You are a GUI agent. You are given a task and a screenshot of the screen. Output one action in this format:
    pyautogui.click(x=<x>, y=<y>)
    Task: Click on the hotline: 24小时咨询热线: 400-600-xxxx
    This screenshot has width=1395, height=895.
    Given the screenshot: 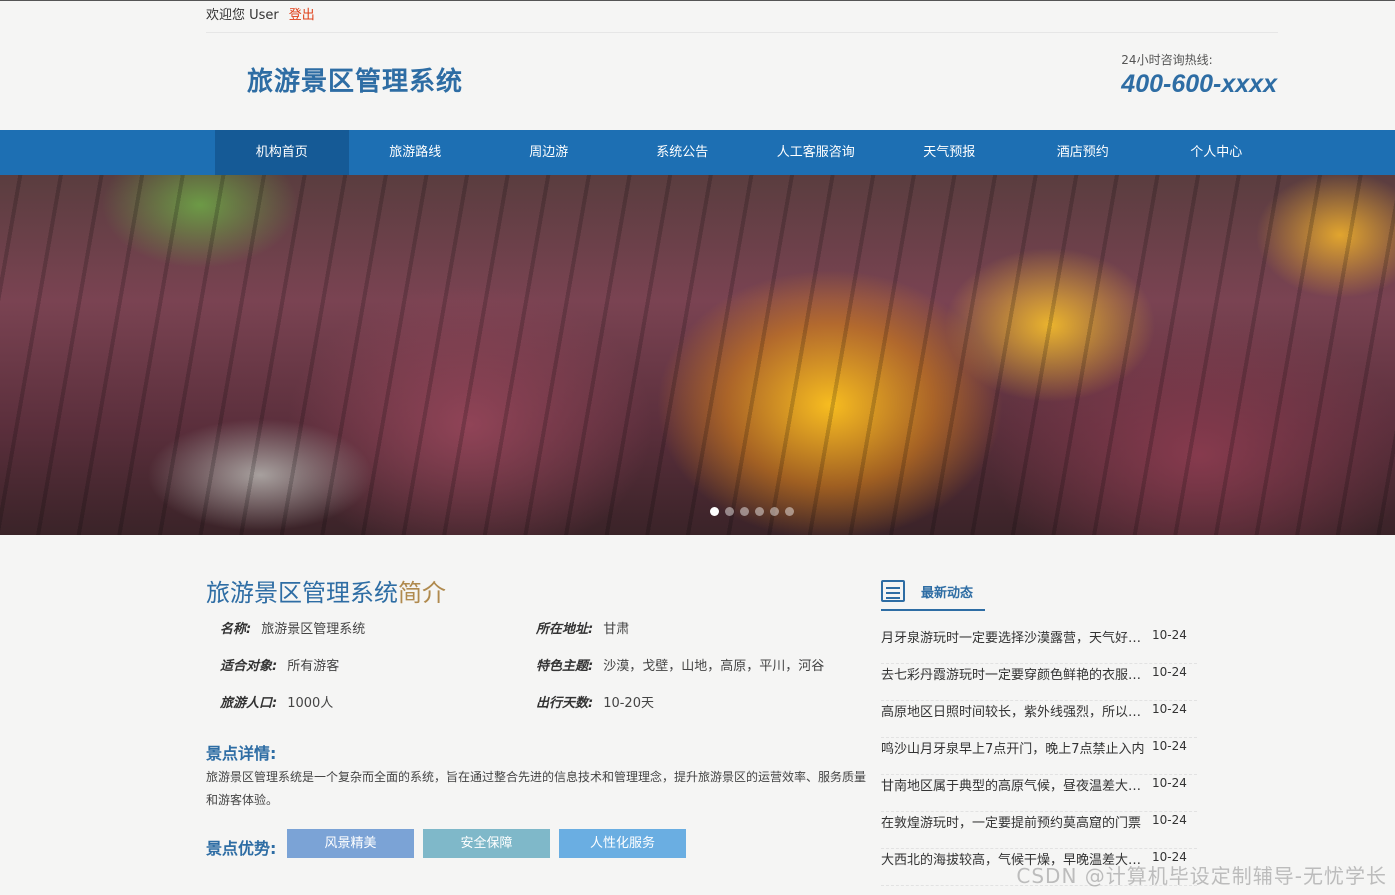 What is the action you would take?
    pyautogui.click(x=1199, y=75)
    